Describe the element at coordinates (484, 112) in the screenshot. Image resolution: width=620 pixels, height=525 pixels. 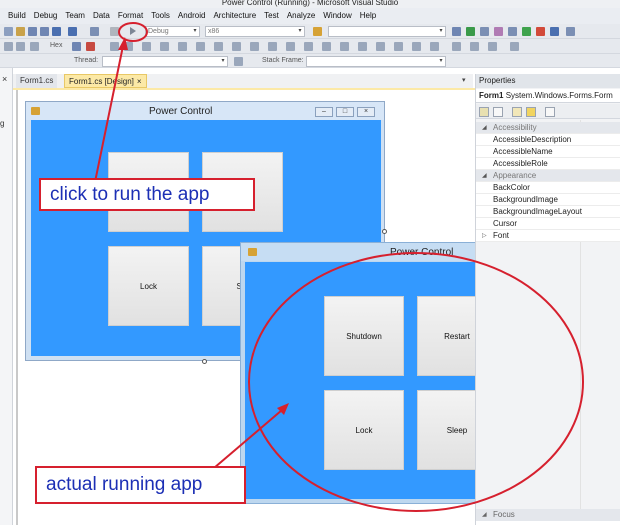
I see `categorized-icon` at that location.